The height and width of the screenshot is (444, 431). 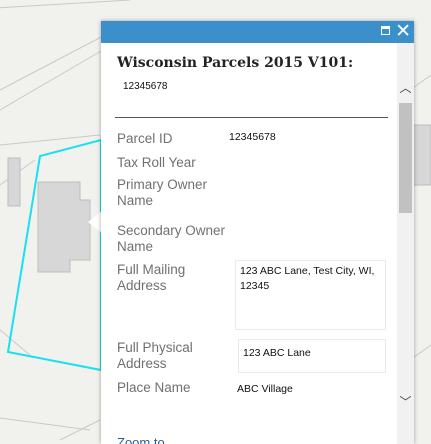 I want to click on zoom-to-link: Zoom to, so click(x=141, y=439).